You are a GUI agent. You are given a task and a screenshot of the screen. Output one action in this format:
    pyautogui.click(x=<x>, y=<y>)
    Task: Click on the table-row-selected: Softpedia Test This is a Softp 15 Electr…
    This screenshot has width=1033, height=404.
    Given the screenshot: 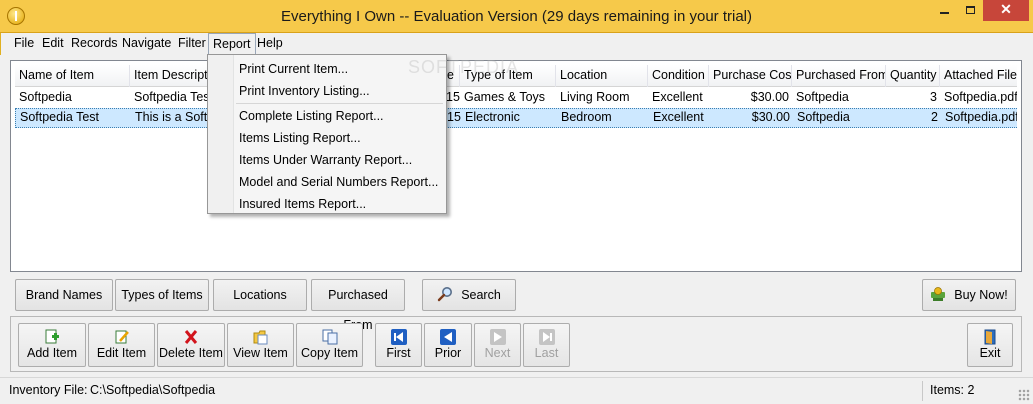 What is the action you would take?
    pyautogui.click(x=516, y=118)
    